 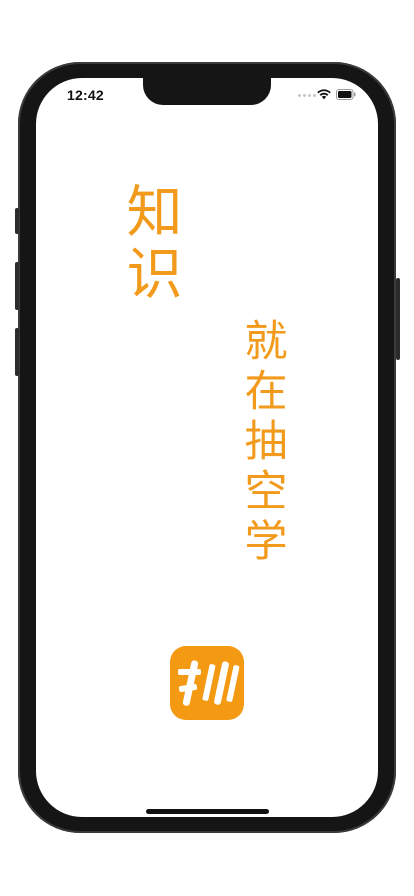 I want to click on battery-icon, so click(x=346, y=94).